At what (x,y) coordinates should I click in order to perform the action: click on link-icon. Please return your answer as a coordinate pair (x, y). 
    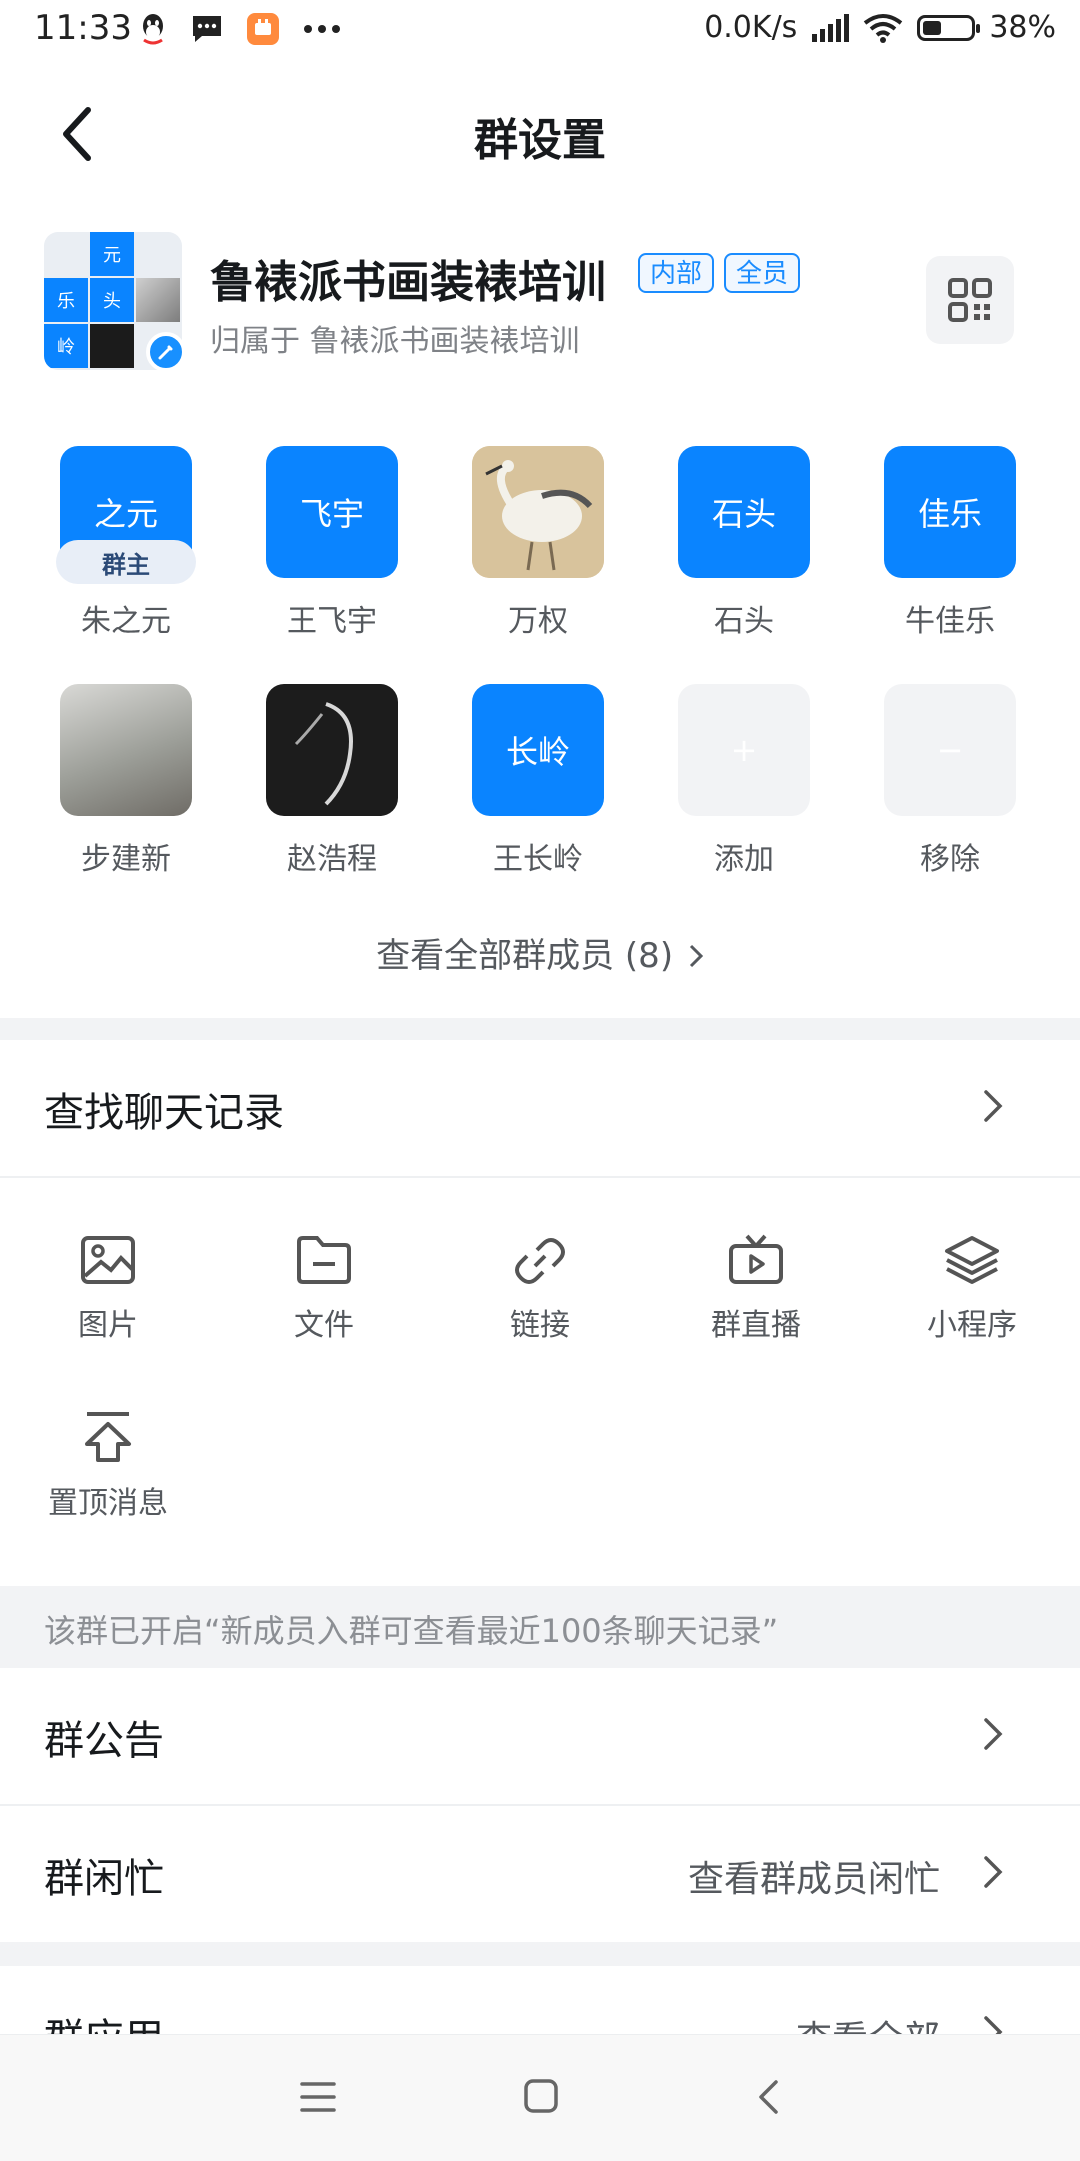
    Looking at the image, I should click on (540, 1261).